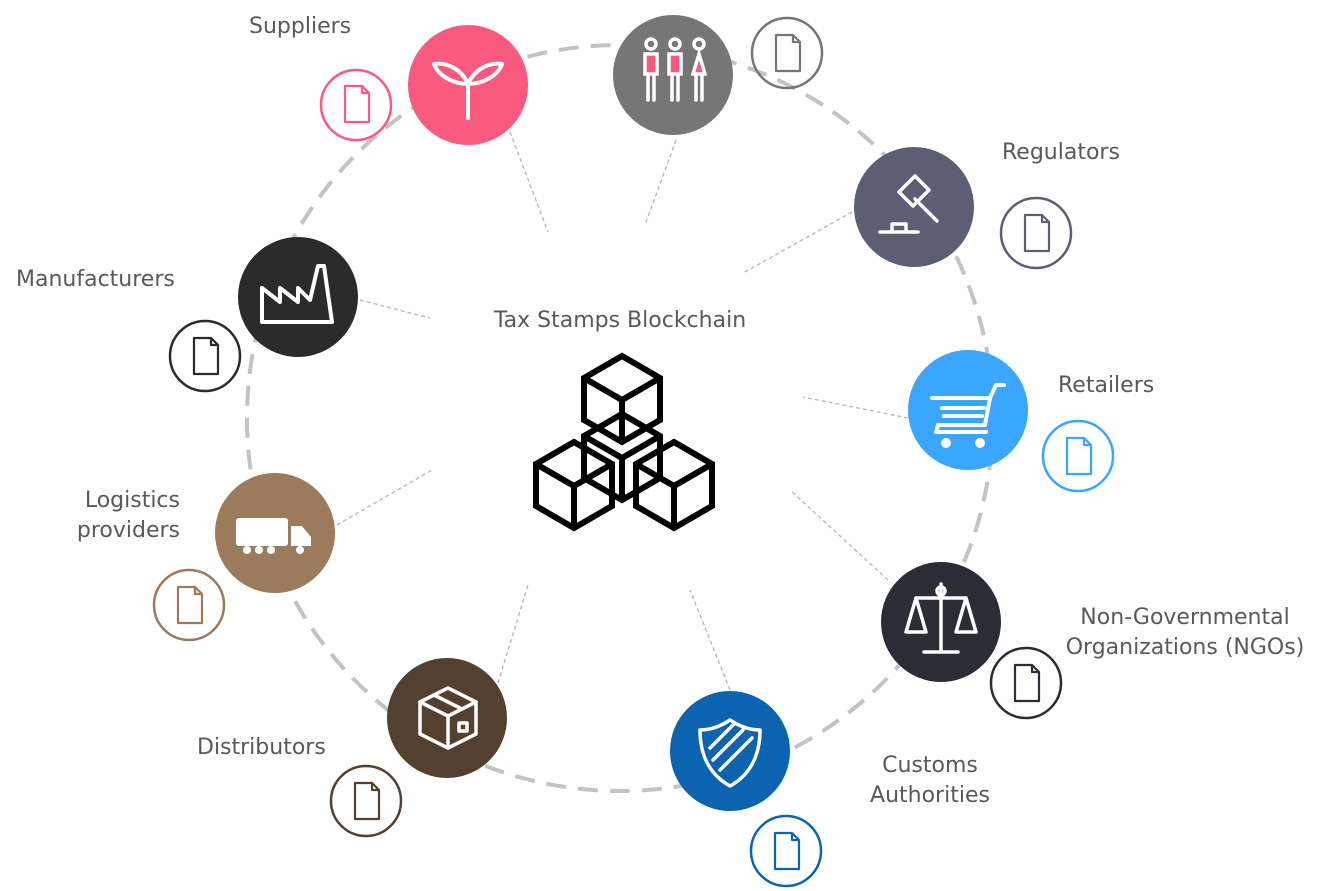 Image resolution: width=1332 pixels, height=891 pixels. Describe the element at coordinates (730, 751) in the screenshot. I see `node-customs` at that location.